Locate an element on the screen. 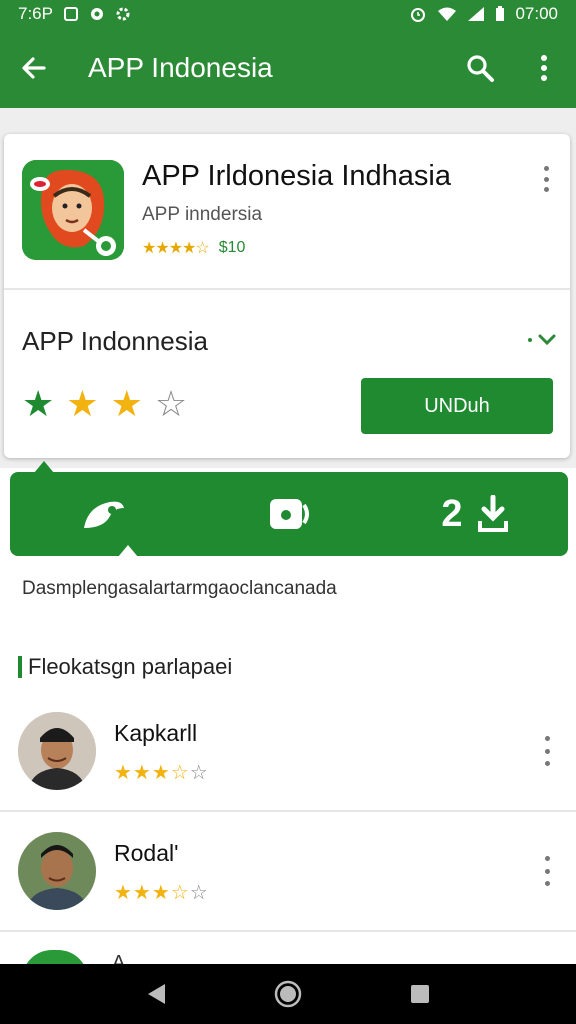  notification-icon is located at coordinates (70, 14).